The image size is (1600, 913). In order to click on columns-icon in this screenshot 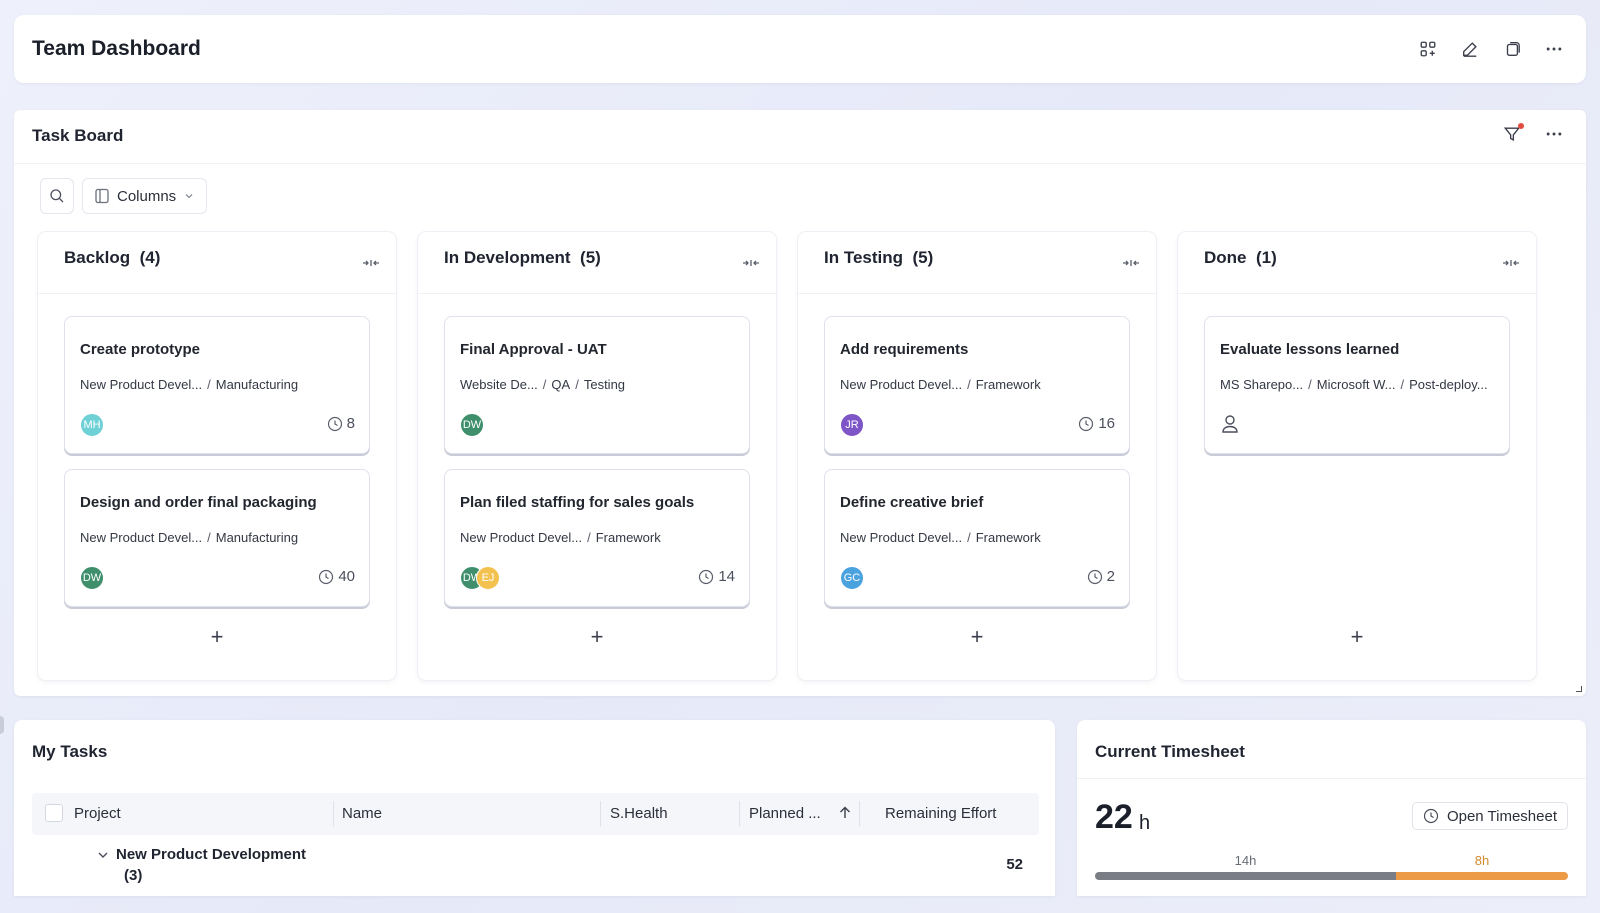, I will do `click(102, 196)`.